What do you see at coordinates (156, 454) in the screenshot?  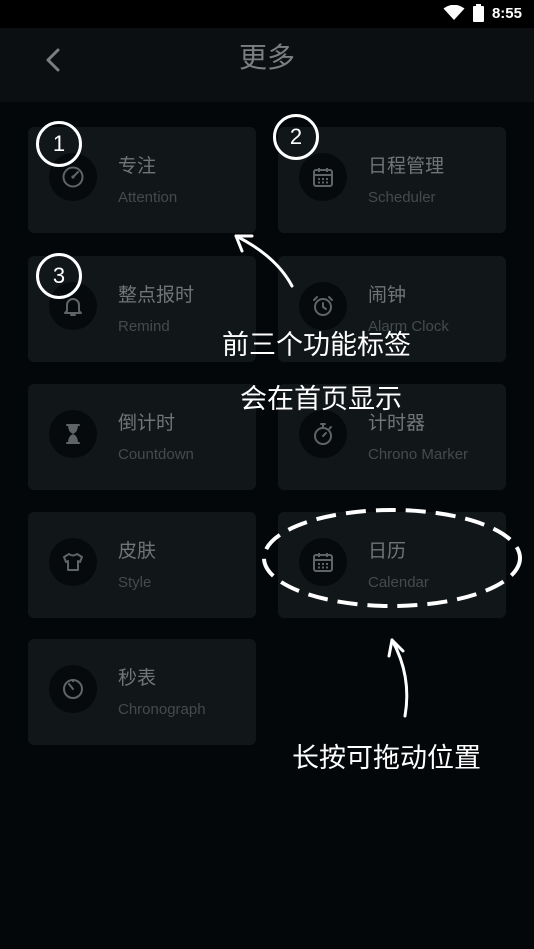 I see `card-subtitle: Countdown` at bounding box center [156, 454].